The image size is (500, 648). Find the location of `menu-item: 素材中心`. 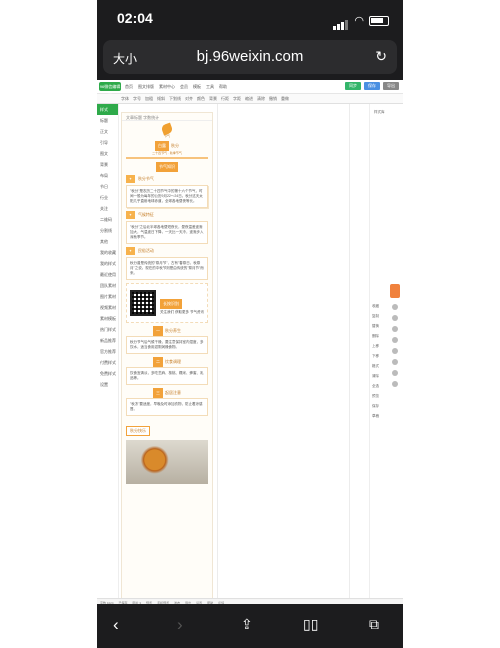

menu-item: 素材中心 is located at coordinates (167, 87).